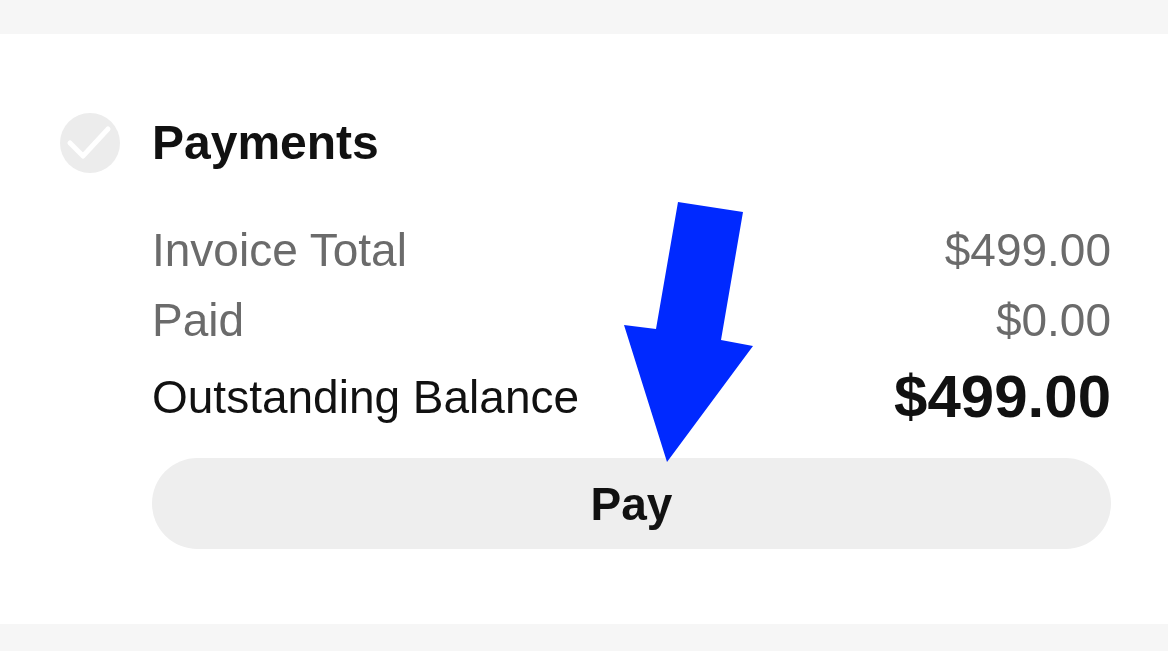  Describe the element at coordinates (265, 143) in the screenshot. I see `section-title: Payments` at that location.